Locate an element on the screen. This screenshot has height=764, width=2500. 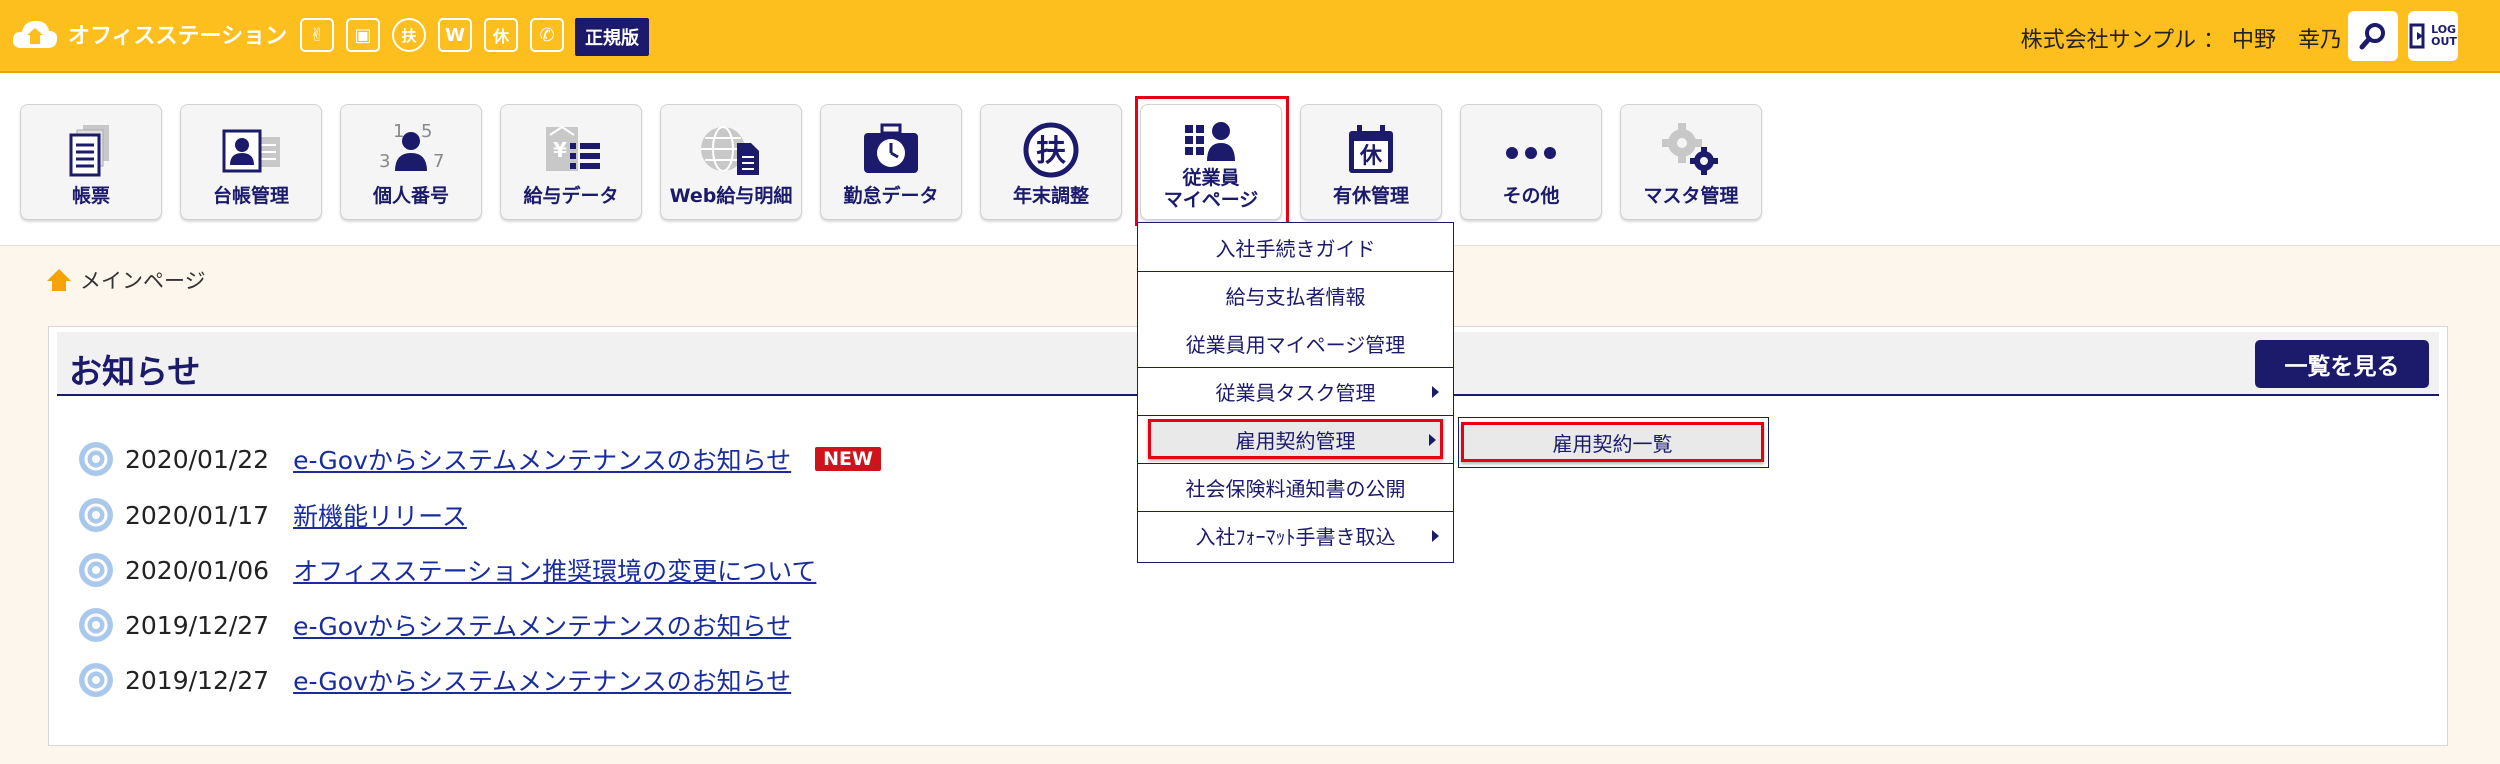
menu-item-label: 社会保険料通知書の公開 is located at coordinates (1295, 489).